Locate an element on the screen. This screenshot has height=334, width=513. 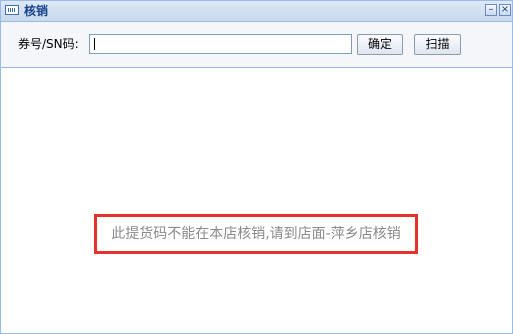
close-button: × is located at coordinates (505, 10).